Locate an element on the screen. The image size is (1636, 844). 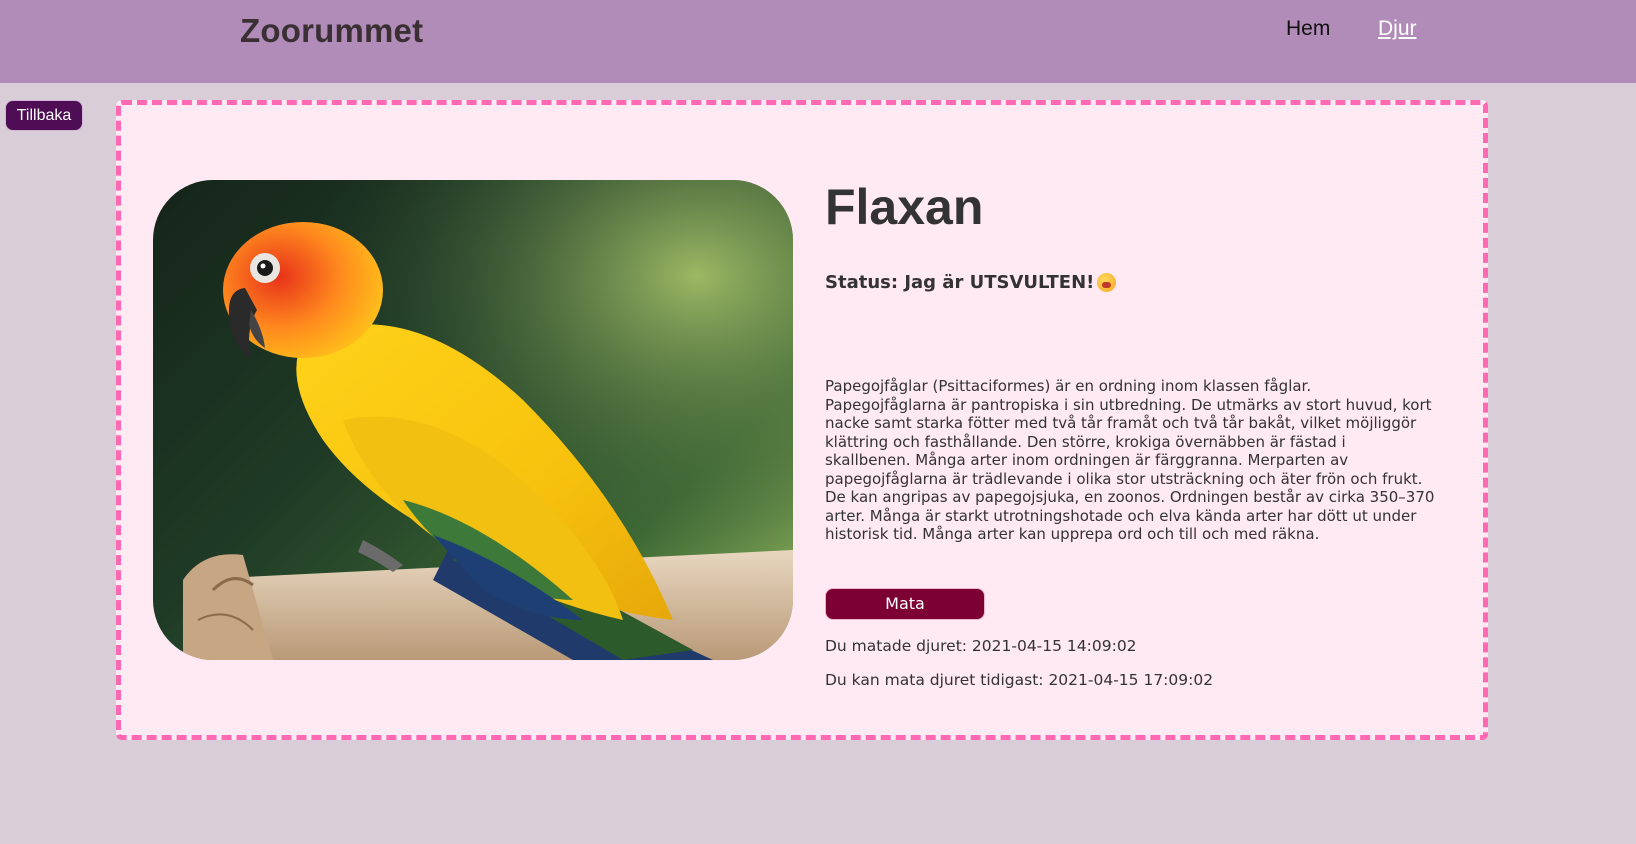
last-fed-text: Du matade djuret: 2021-04-15 14:09:02 is located at coordinates (981, 646).